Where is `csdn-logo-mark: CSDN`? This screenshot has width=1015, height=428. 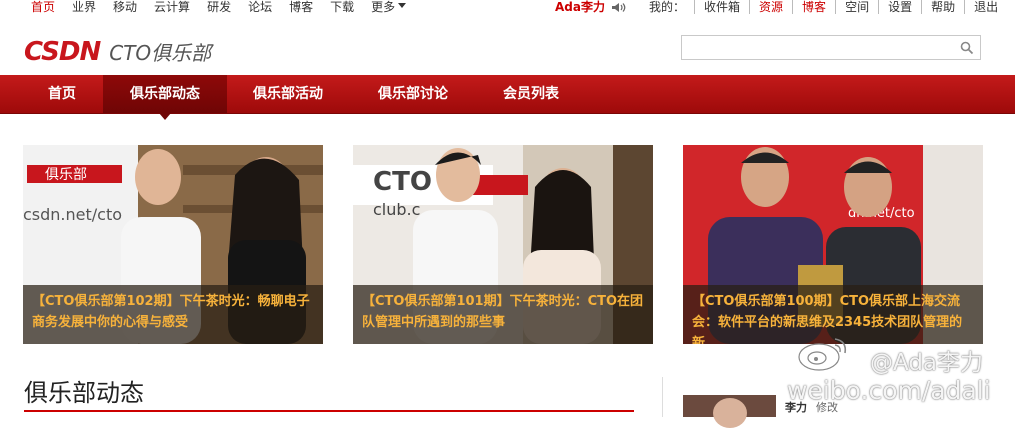 csdn-logo-mark: CSDN is located at coordinates (62, 52).